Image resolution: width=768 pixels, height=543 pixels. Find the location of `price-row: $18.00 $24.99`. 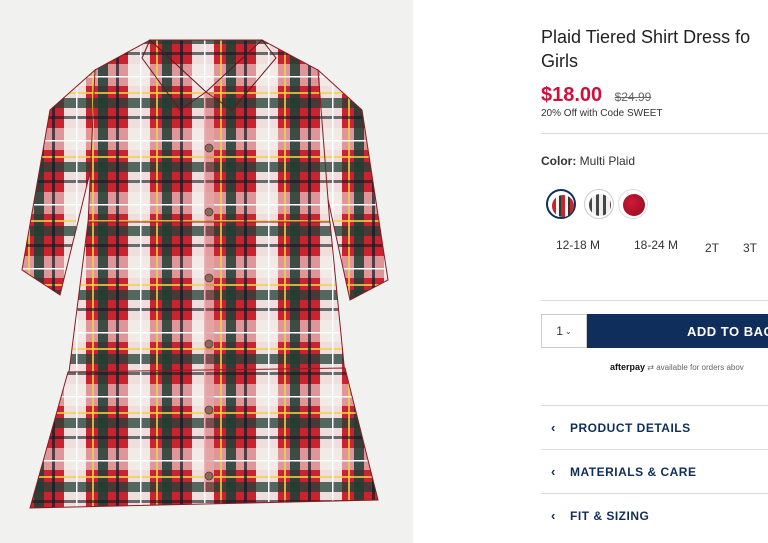

price-row: $18.00 $24.99 is located at coordinates (596, 95).